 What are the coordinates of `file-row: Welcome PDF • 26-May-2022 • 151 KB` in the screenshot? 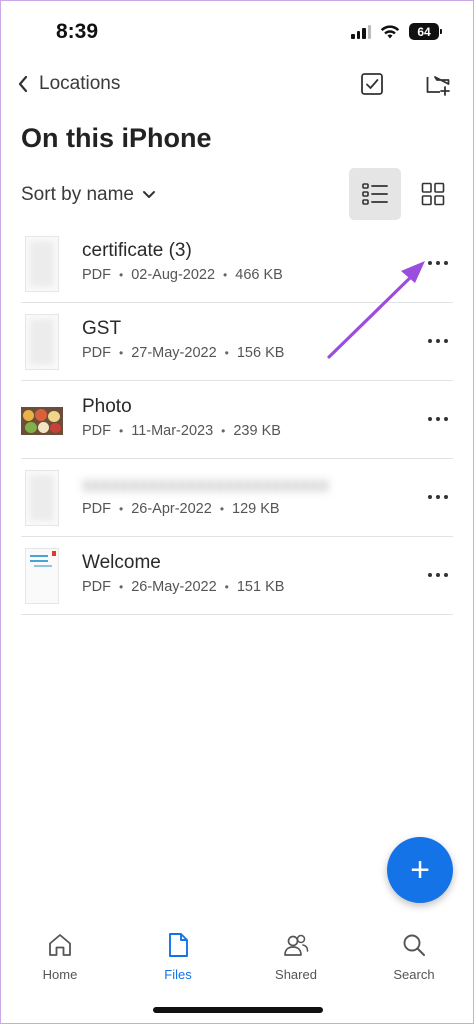 It's located at (237, 576).